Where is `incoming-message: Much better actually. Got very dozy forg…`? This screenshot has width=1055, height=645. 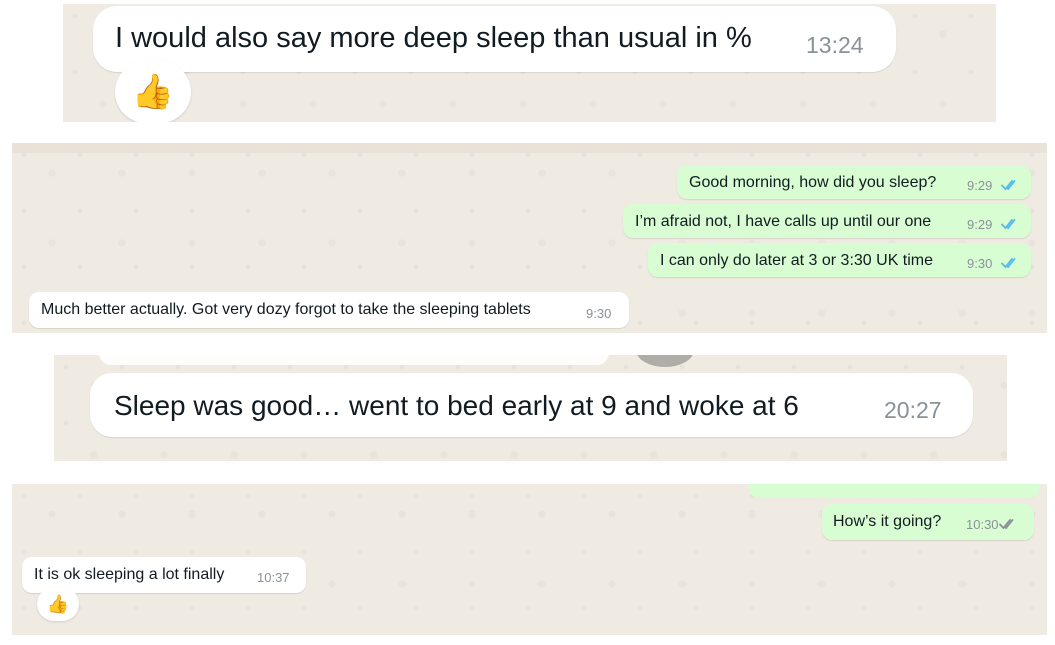
incoming-message: Much better actually. Got very dozy forg… is located at coordinates (329, 310).